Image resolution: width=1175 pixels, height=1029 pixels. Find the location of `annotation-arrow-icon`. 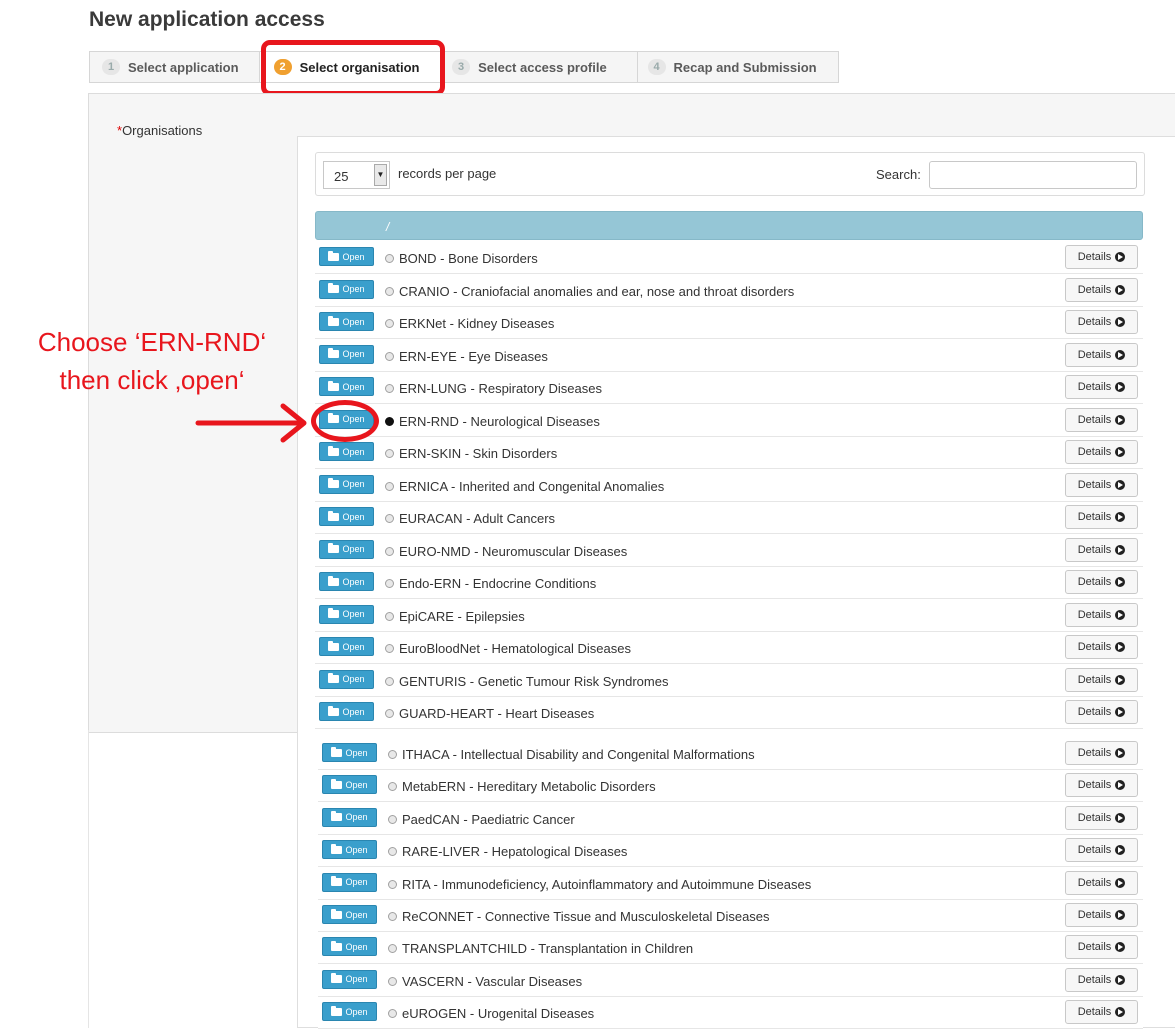

annotation-arrow-icon is located at coordinates (251, 423).